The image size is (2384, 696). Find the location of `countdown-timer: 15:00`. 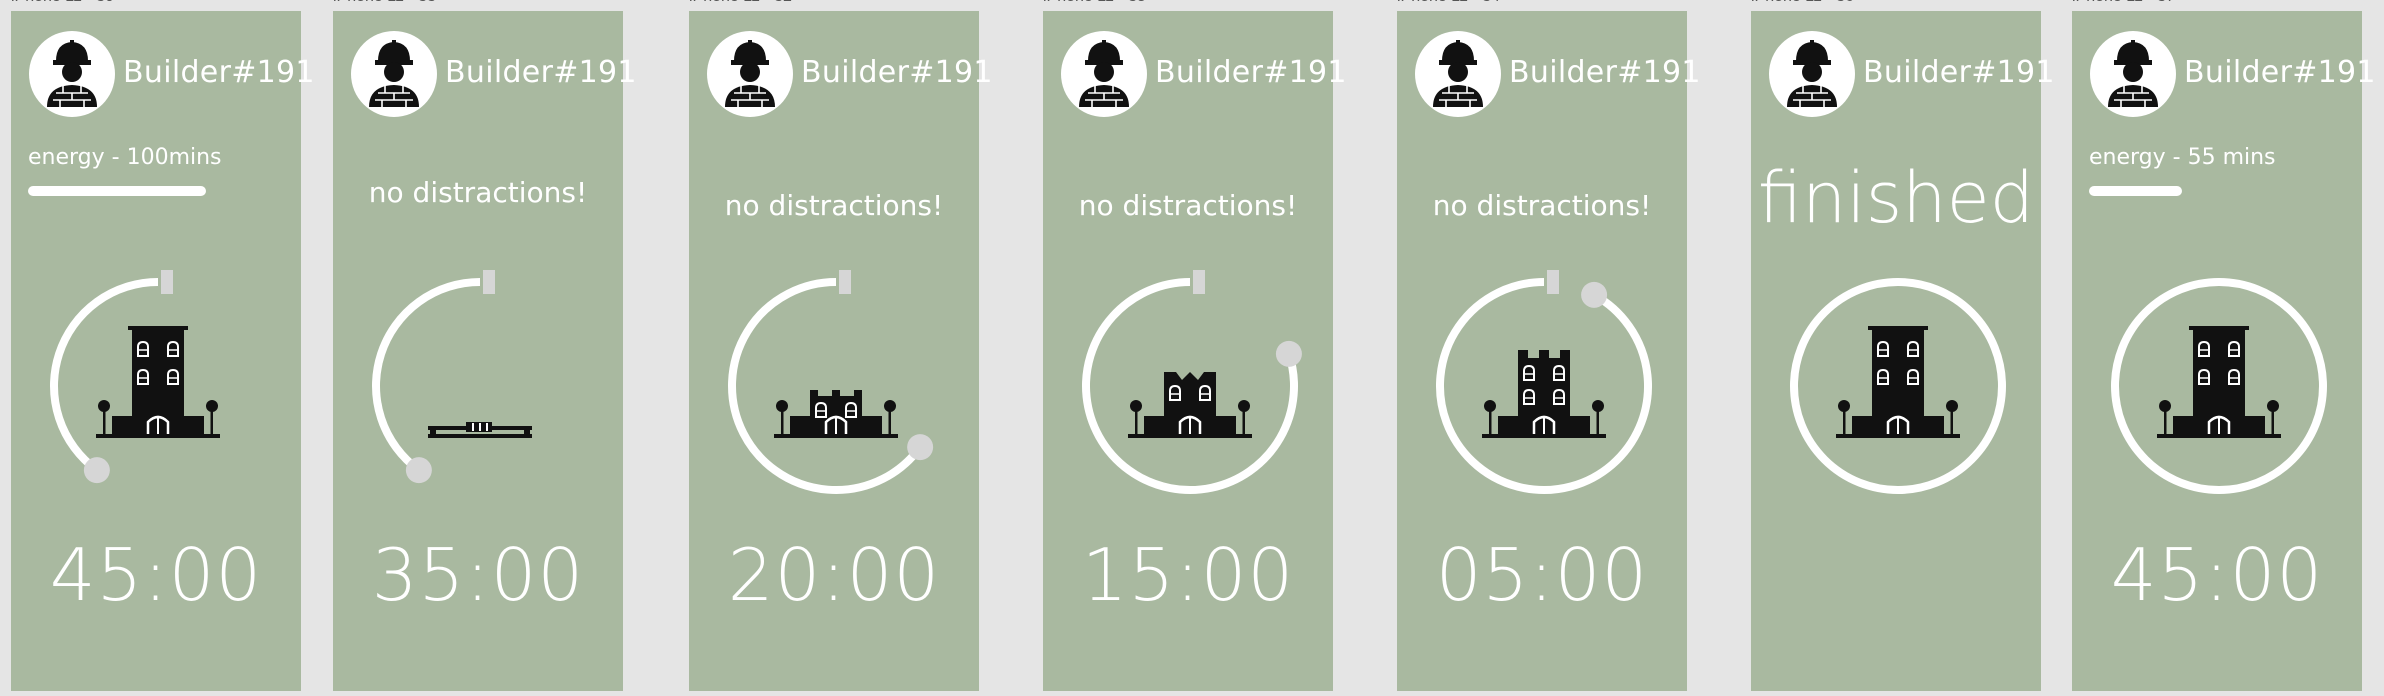

countdown-timer: 15:00 is located at coordinates (1188, 575).